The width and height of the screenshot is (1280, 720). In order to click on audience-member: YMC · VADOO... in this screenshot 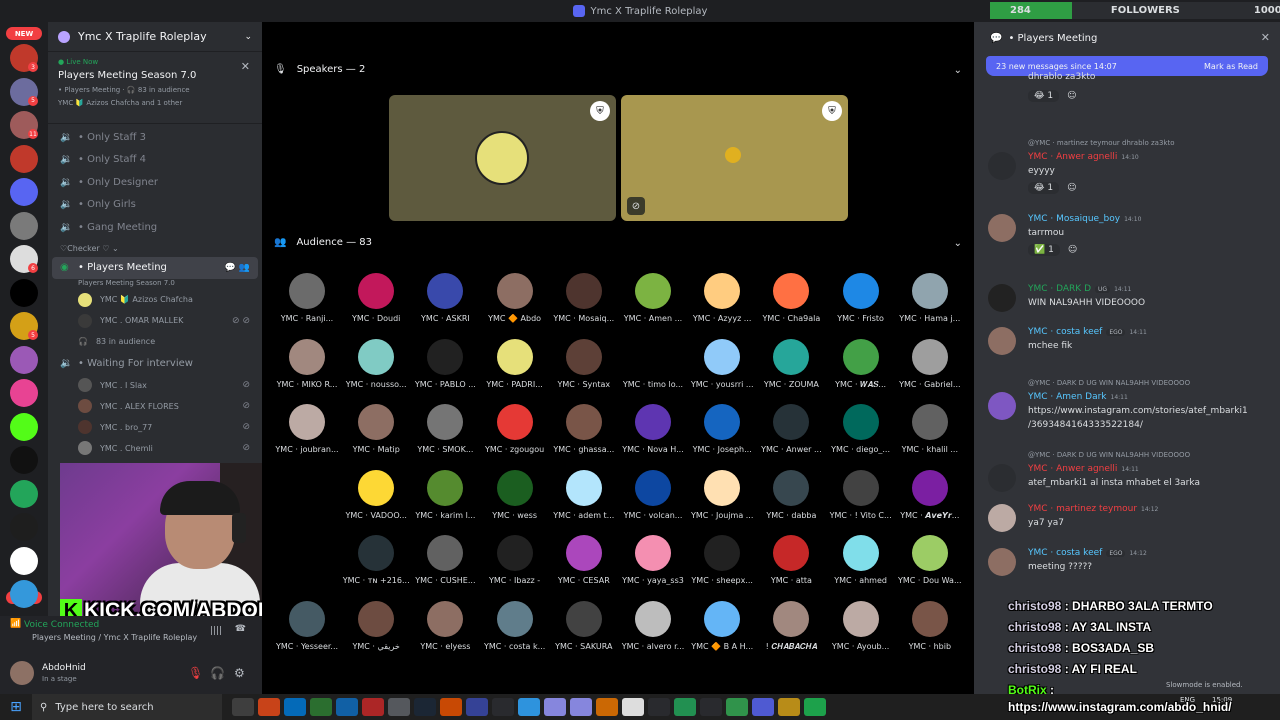, I will do `click(376, 494)`.